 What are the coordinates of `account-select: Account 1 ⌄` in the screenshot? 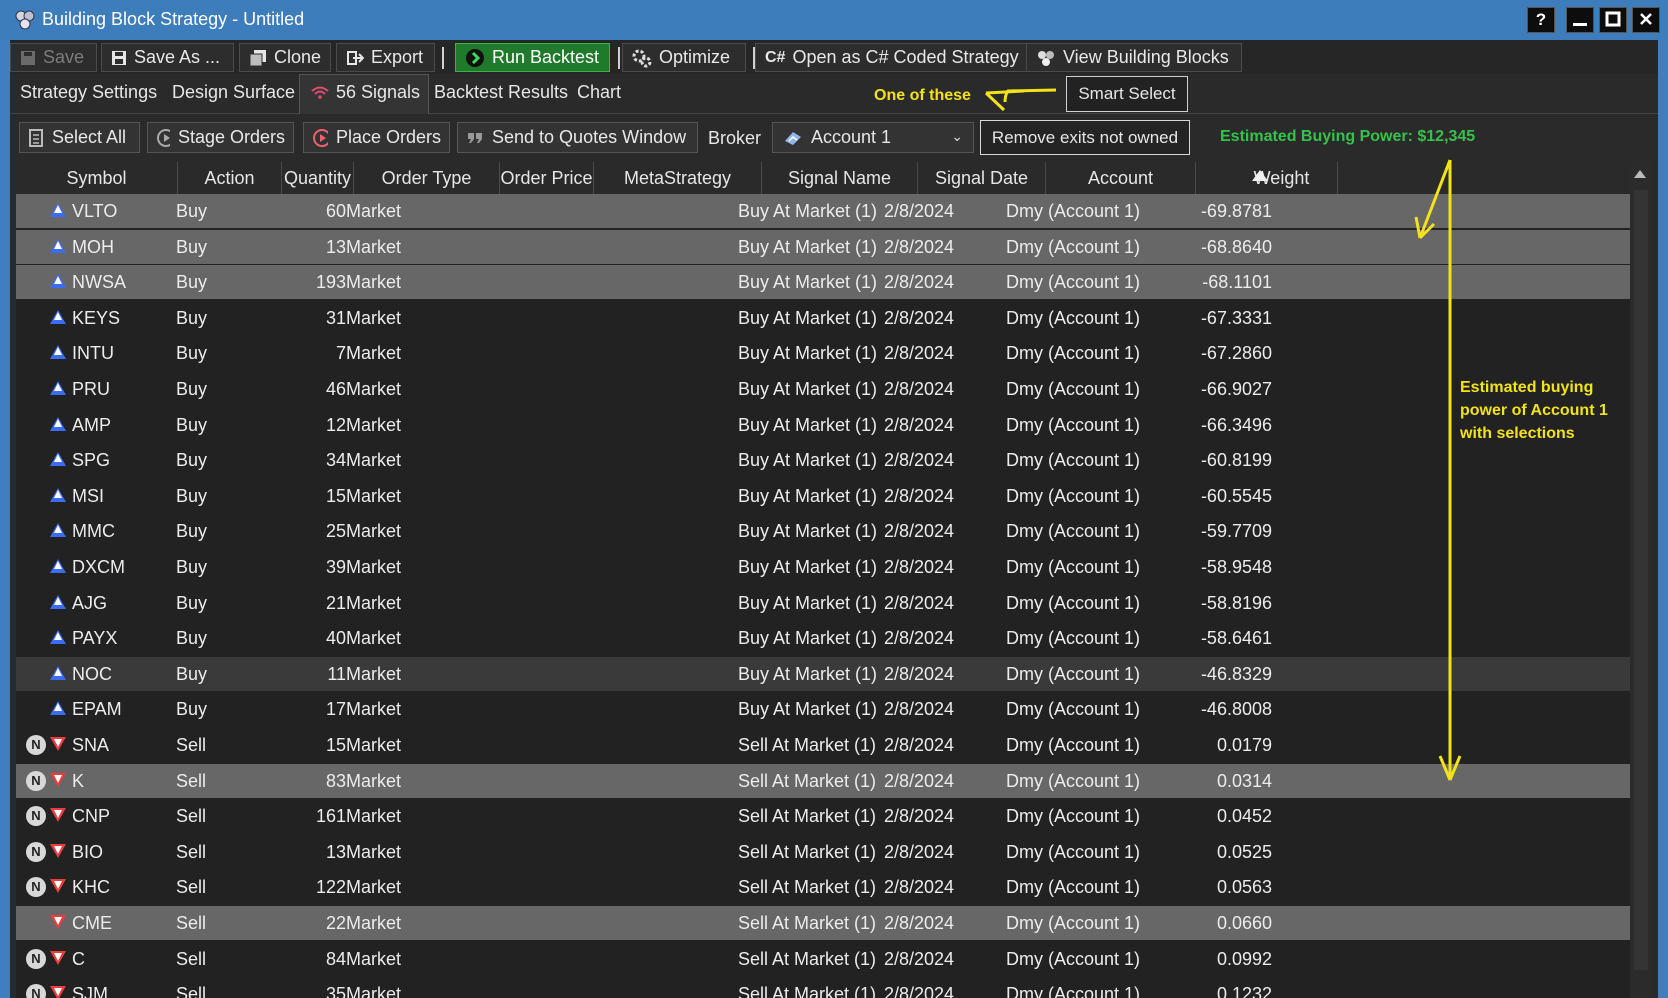 It's located at (873, 137).